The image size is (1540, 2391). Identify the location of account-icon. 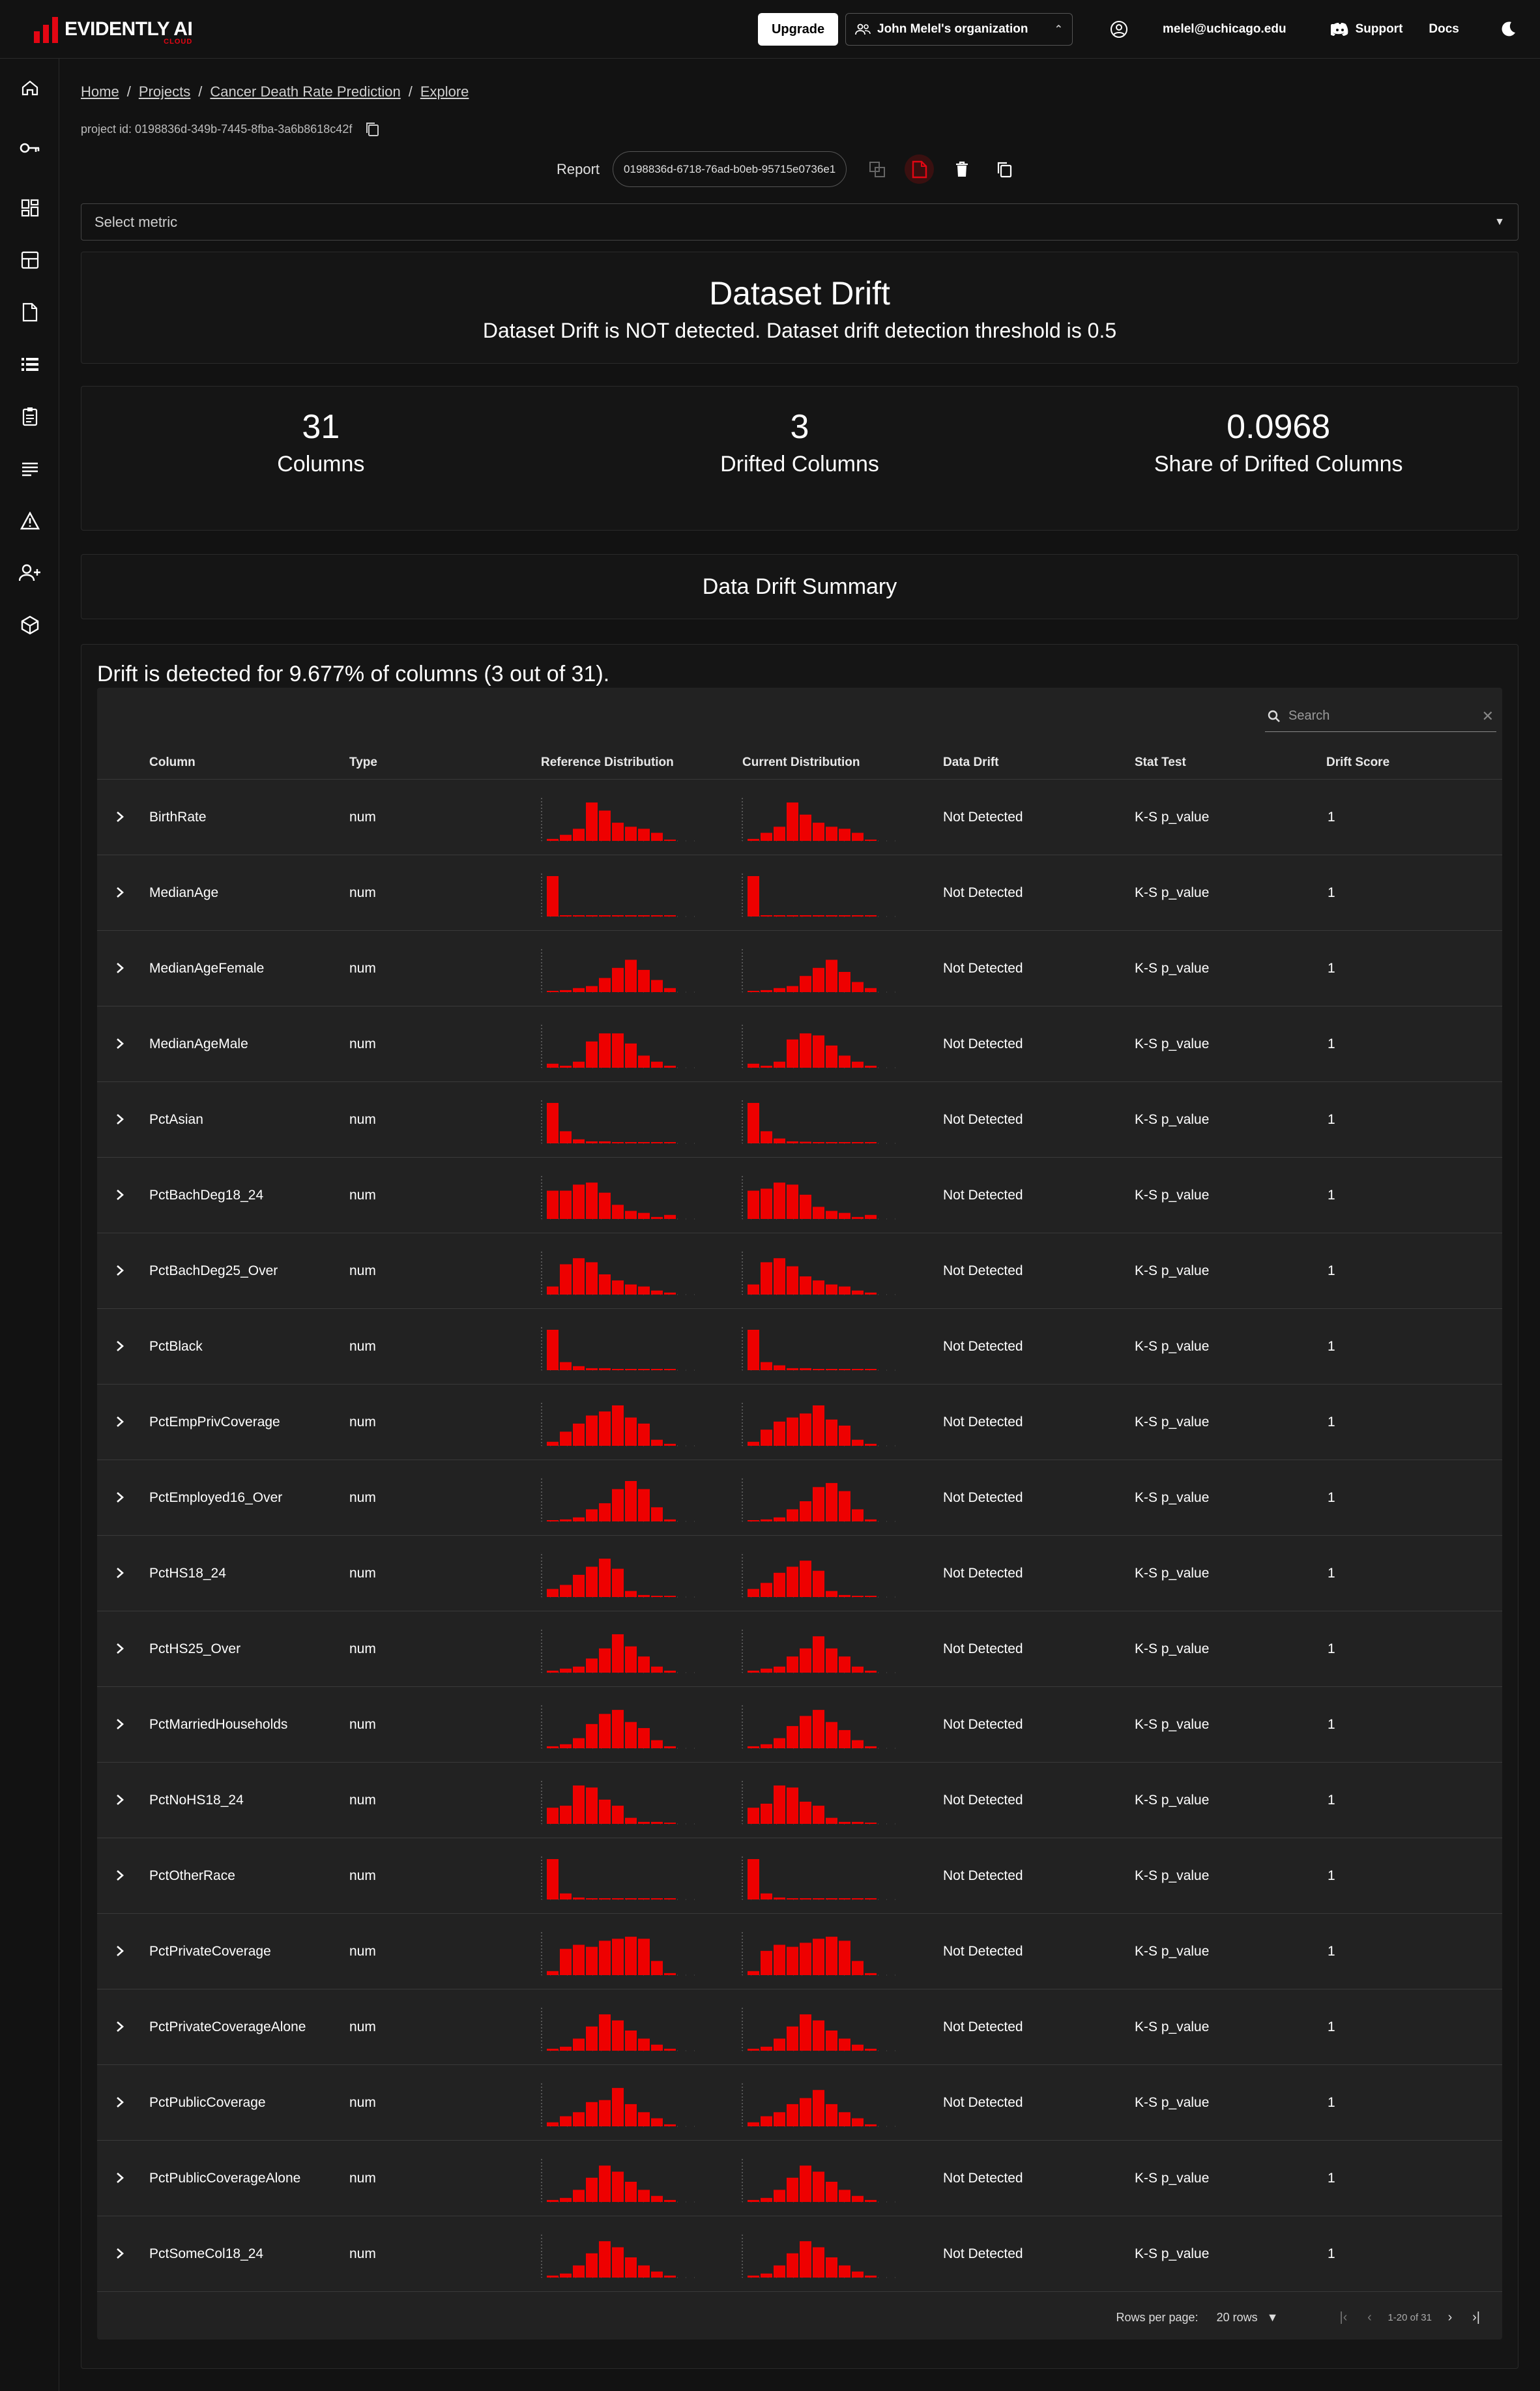
(1119, 29).